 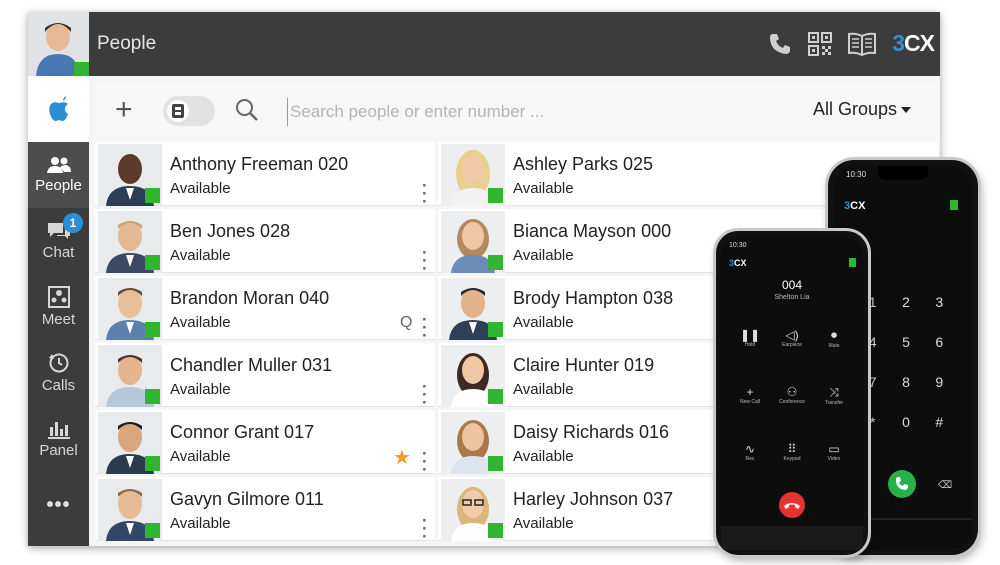 I want to click on dial-key: 2, so click(x=905, y=302).